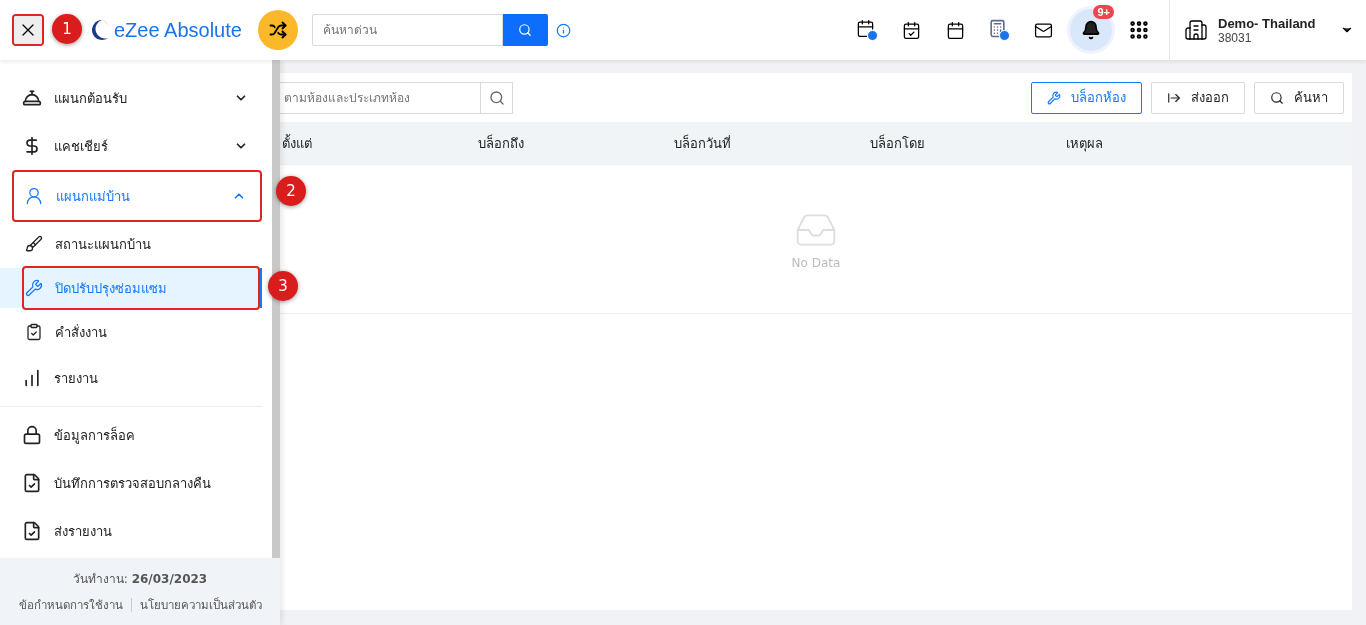 This screenshot has height=625, width=1366. I want to click on submenu-item: คำสั่งงาน, so click(131, 332).